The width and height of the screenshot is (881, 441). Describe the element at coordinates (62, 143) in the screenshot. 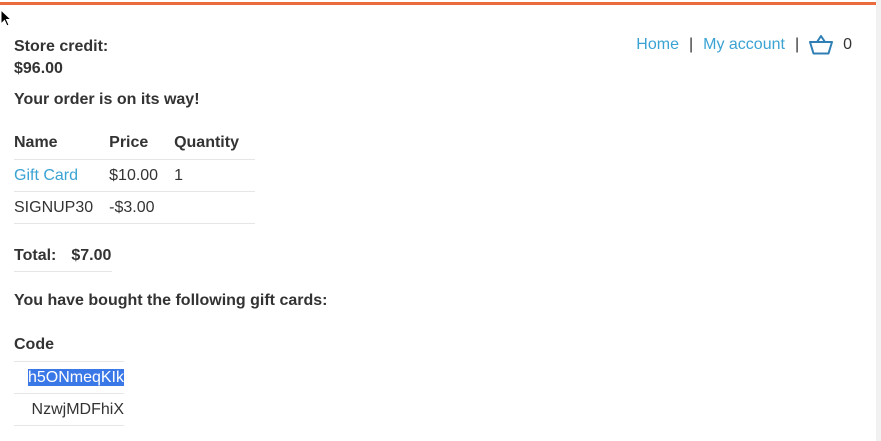

I see `column-header-name: Name` at that location.